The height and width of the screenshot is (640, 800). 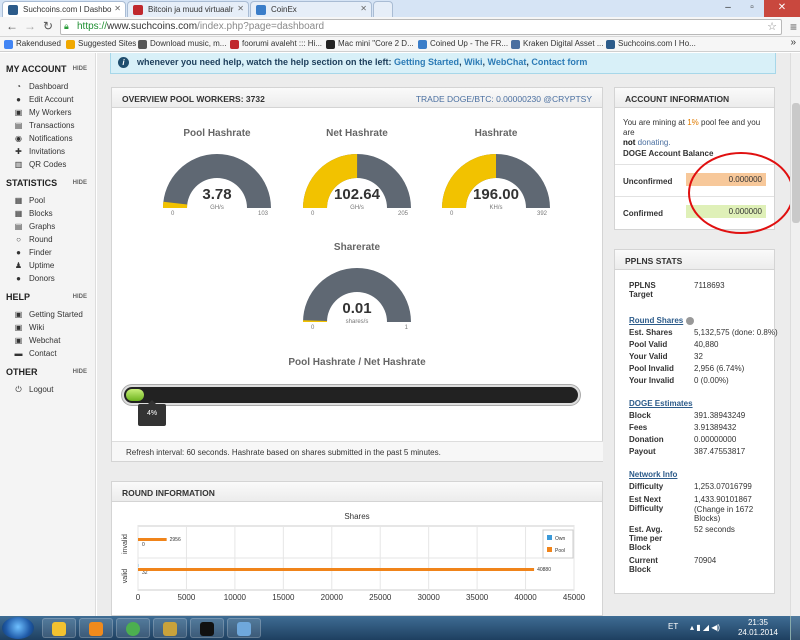 What do you see at coordinates (33, 389) in the screenshot?
I see `sidebar-item-logout: ⏻ Logout` at bounding box center [33, 389].